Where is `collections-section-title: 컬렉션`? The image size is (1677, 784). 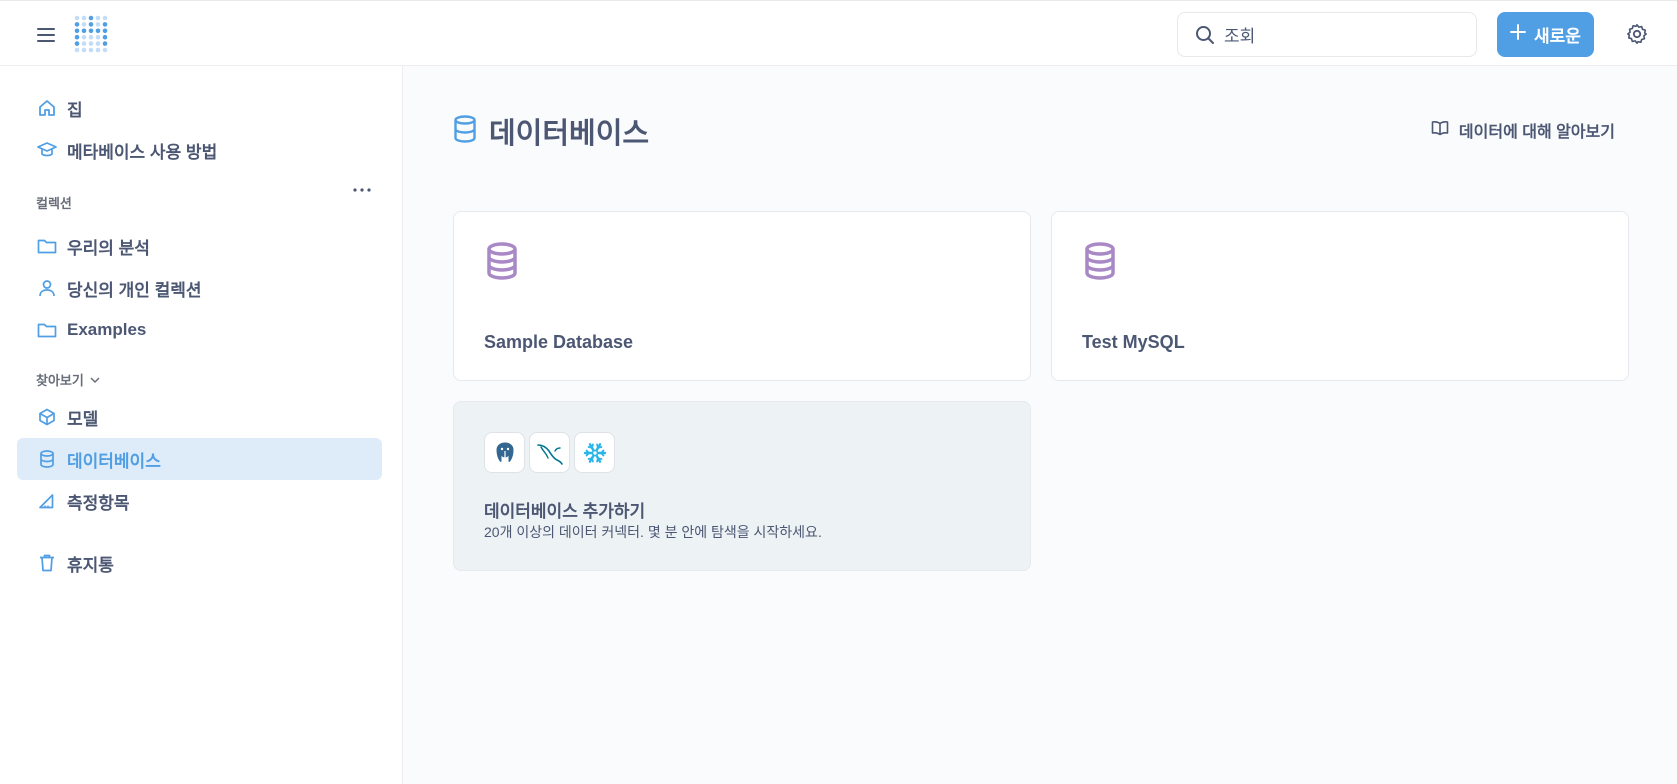
collections-section-title: 컬렉션 is located at coordinates (54, 202).